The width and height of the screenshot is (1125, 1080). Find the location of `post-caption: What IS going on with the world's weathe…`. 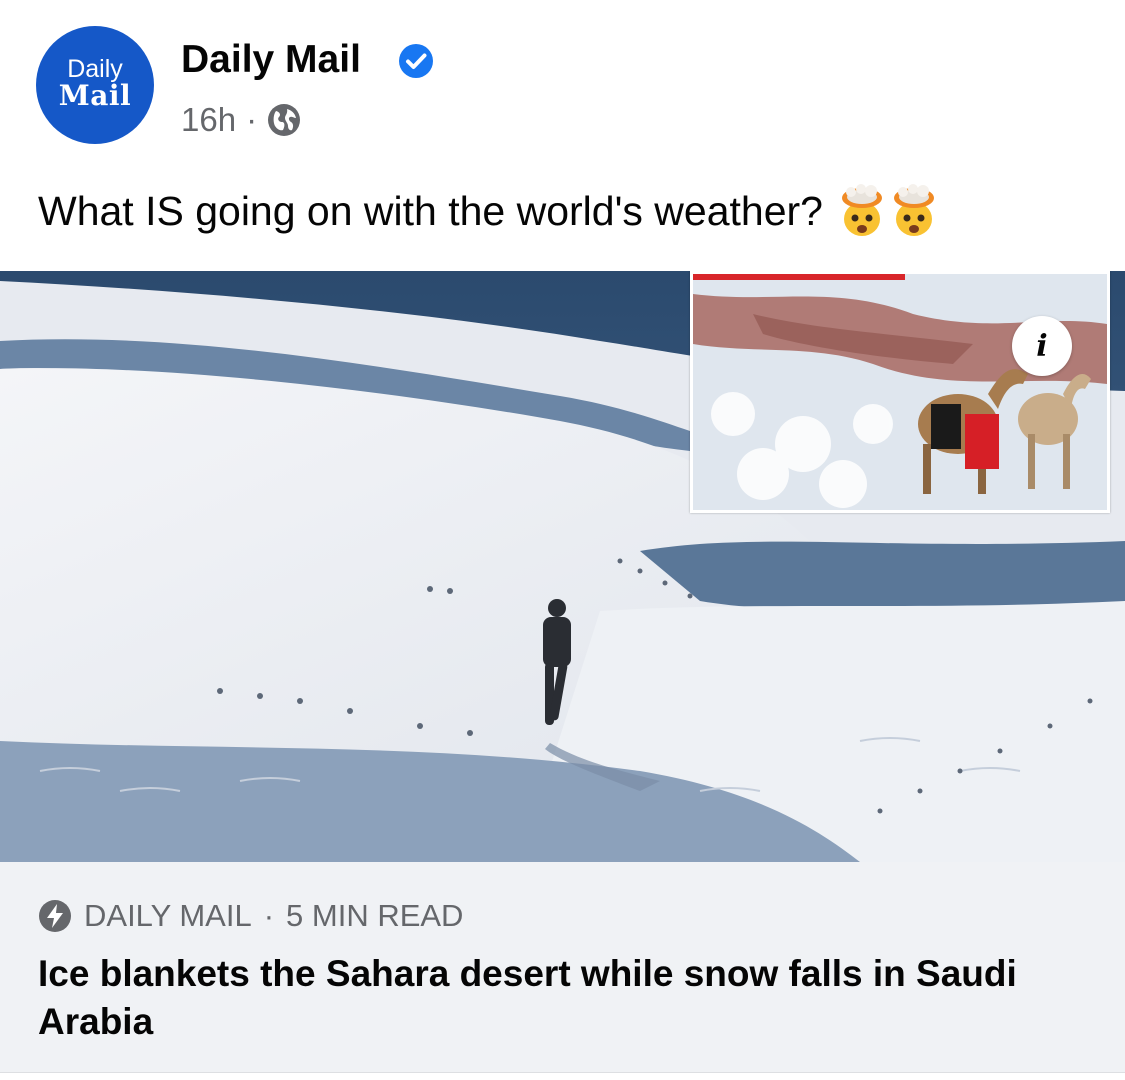

post-caption: What IS going on with the world's weathe… is located at coordinates (487, 211).